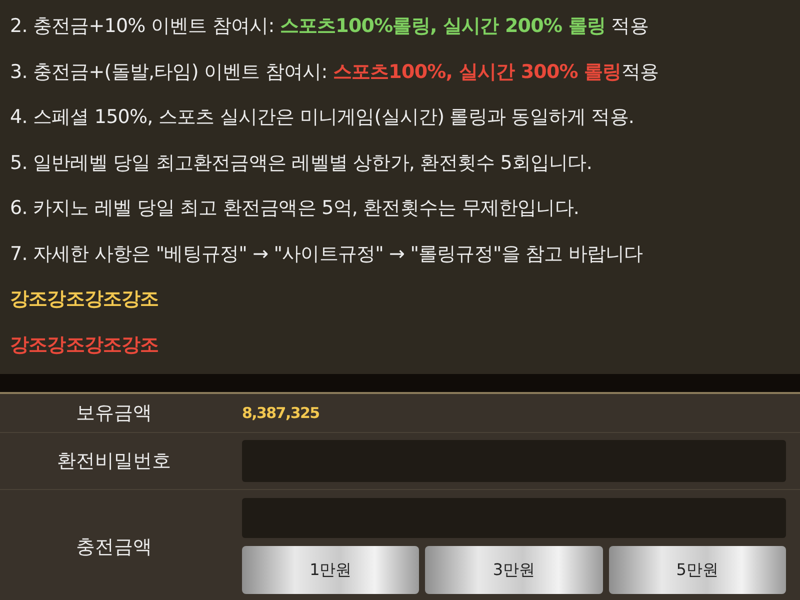  What do you see at coordinates (327, 254) in the screenshot?
I see `notice-text: 7. 자세한 사항은 "베팅규정" → "사이트규정" → "롤링규정"을 참고 바랍니다` at bounding box center [327, 254].